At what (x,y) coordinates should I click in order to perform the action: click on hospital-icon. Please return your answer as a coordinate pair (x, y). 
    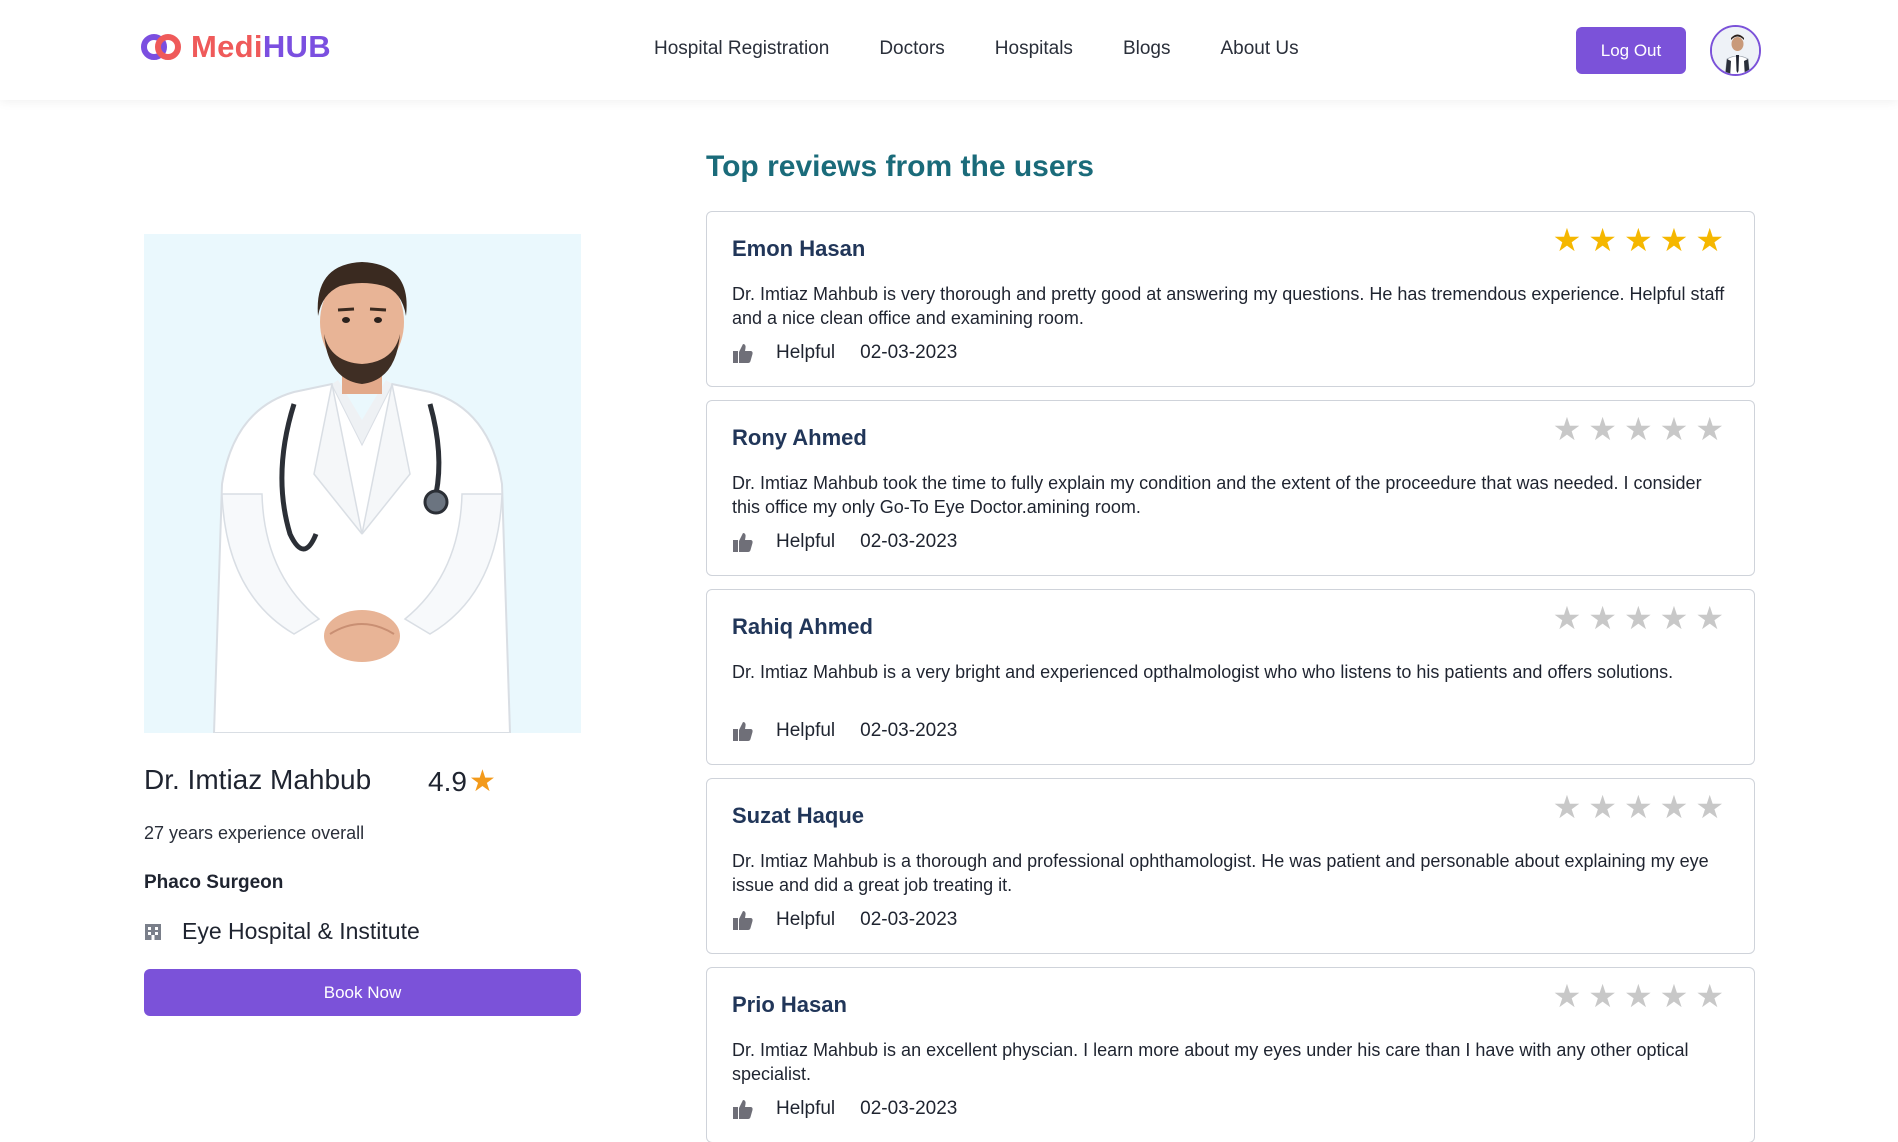
    Looking at the image, I should click on (153, 931).